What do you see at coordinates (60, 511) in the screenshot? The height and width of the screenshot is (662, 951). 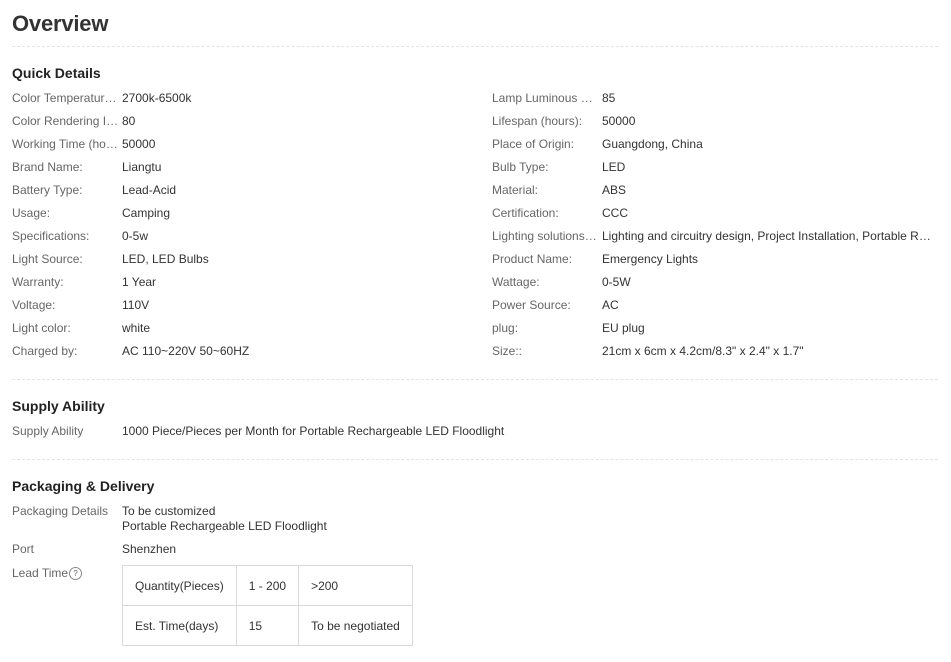 I see `packaging-details-label: Packaging Details` at bounding box center [60, 511].